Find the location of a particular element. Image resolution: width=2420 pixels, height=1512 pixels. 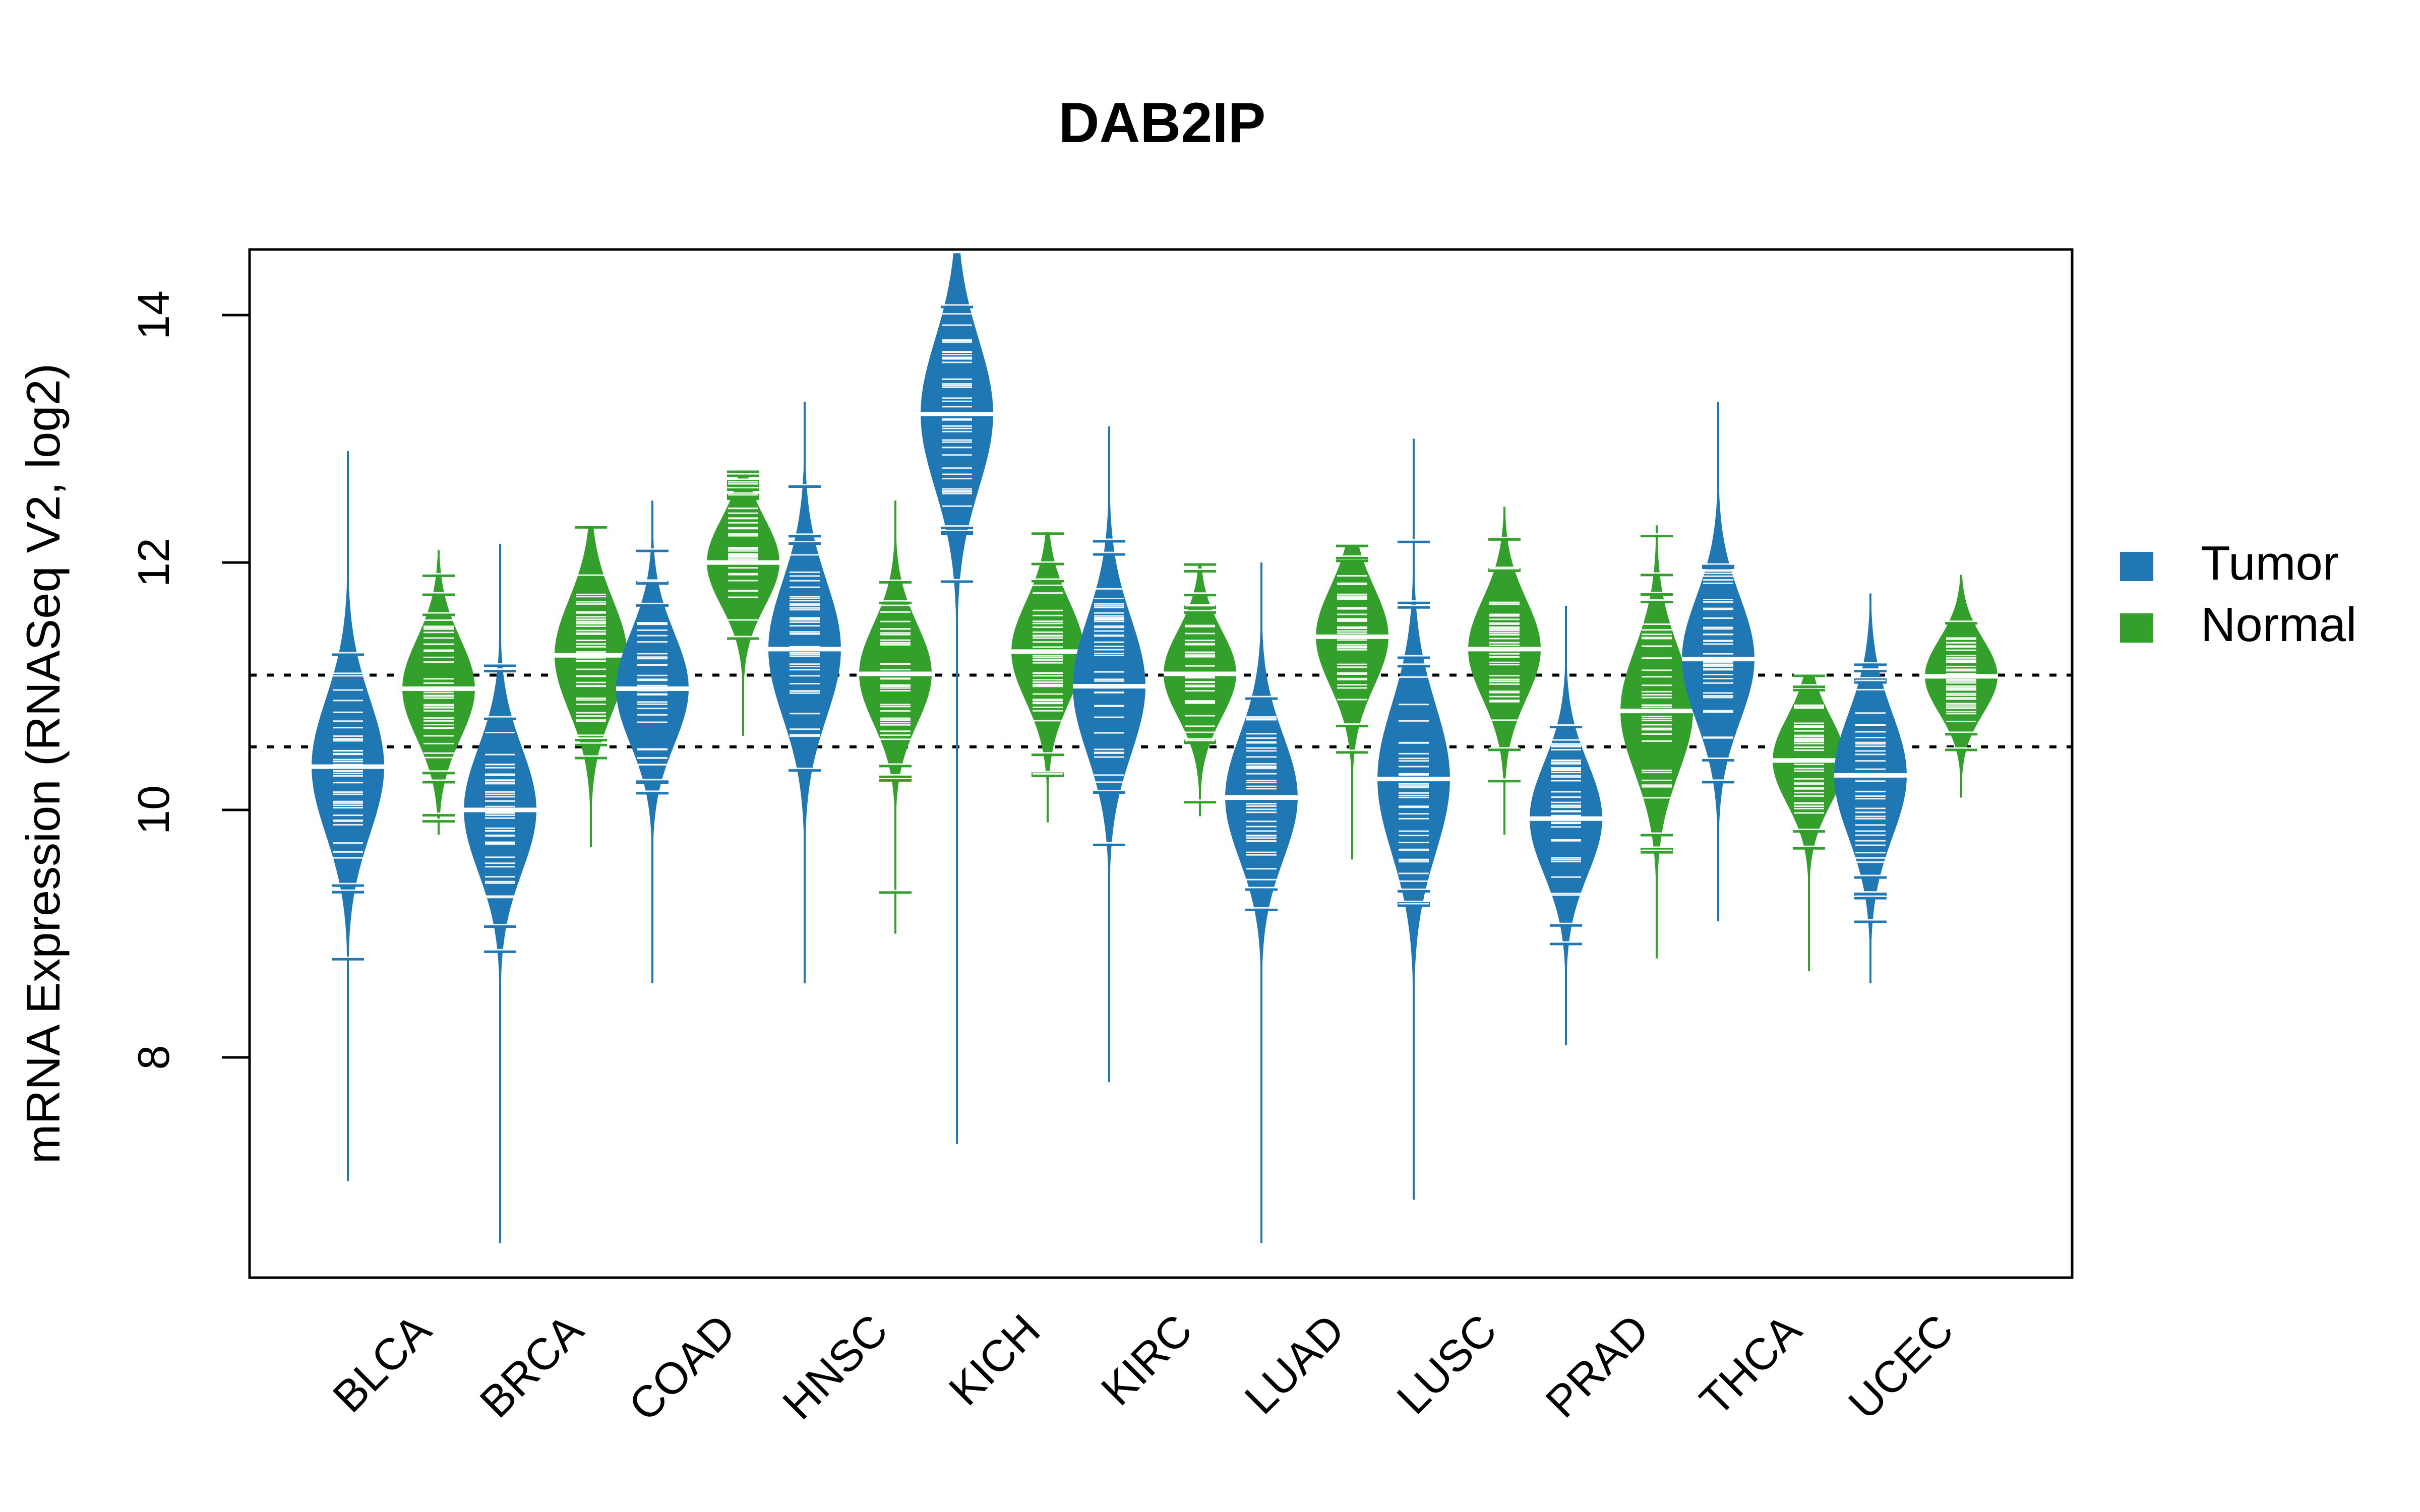

x-tick-label: THCA is located at coordinates (1750, 1364).